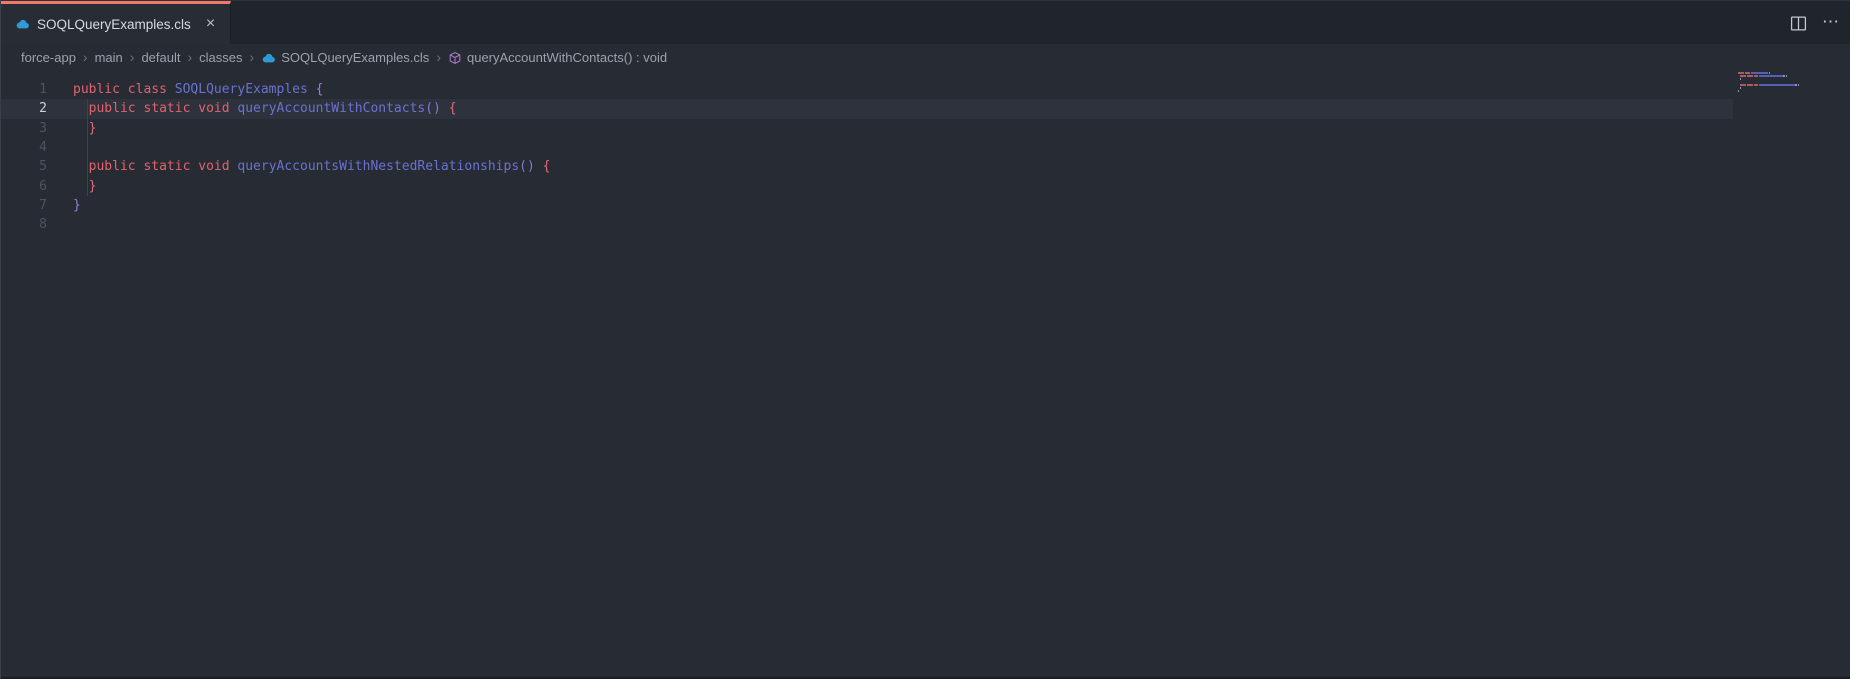 The height and width of the screenshot is (679, 1850). I want to click on breadcrumb-item: default, so click(160, 57).